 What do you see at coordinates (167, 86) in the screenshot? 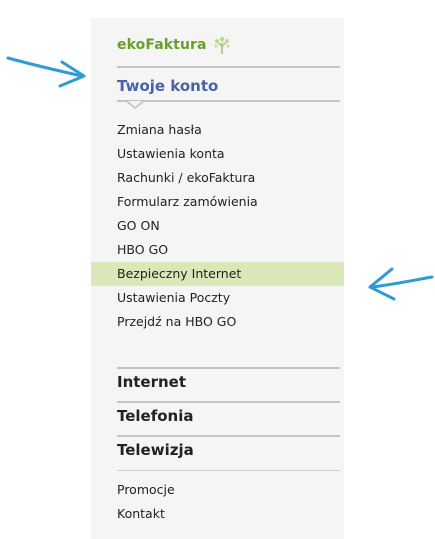
I see `account-heading: Twoje konto` at bounding box center [167, 86].